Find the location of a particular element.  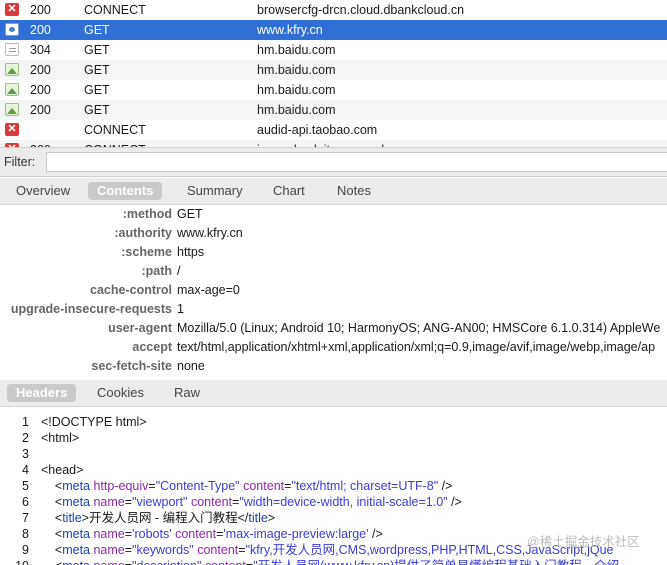

line-number: 9 is located at coordinates (25, 550).